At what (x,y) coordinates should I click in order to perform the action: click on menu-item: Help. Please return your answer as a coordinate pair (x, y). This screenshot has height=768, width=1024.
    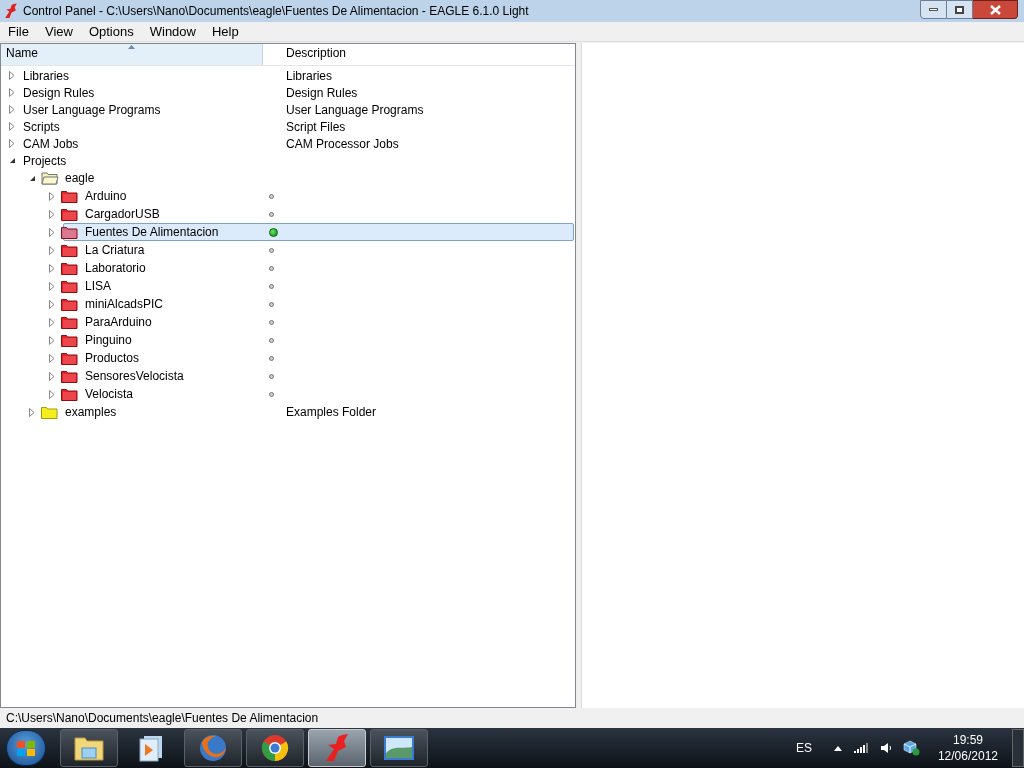
    Looking at the image, I should click on (225, 31).